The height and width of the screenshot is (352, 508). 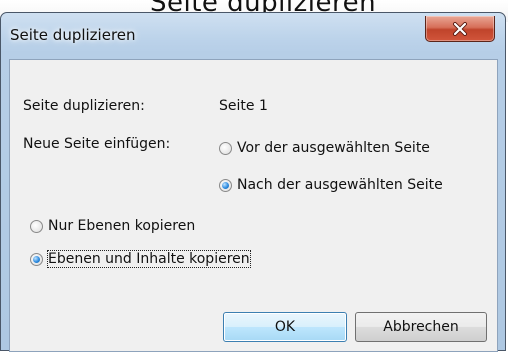 I want to click on page-label: Seite duplizieren:, so click(x=84, y=106).